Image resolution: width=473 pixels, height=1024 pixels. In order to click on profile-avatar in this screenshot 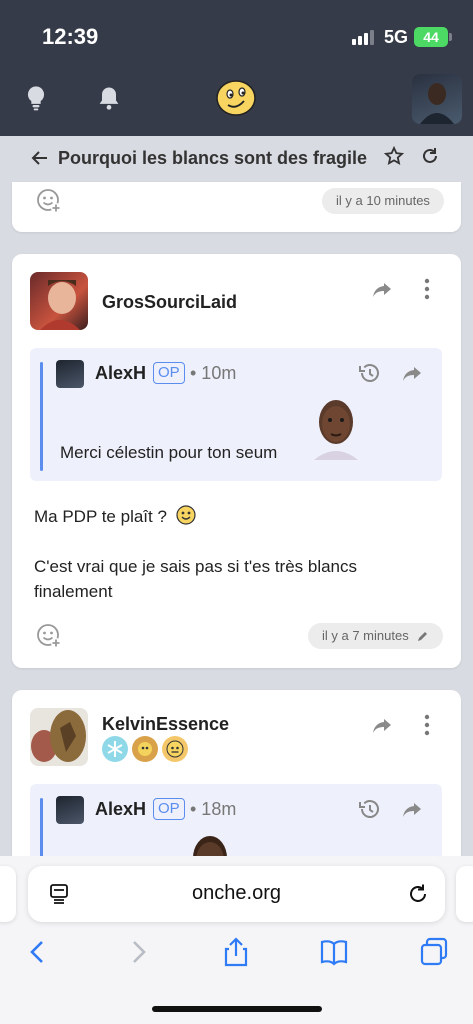, I will do `click(437, 99)`.